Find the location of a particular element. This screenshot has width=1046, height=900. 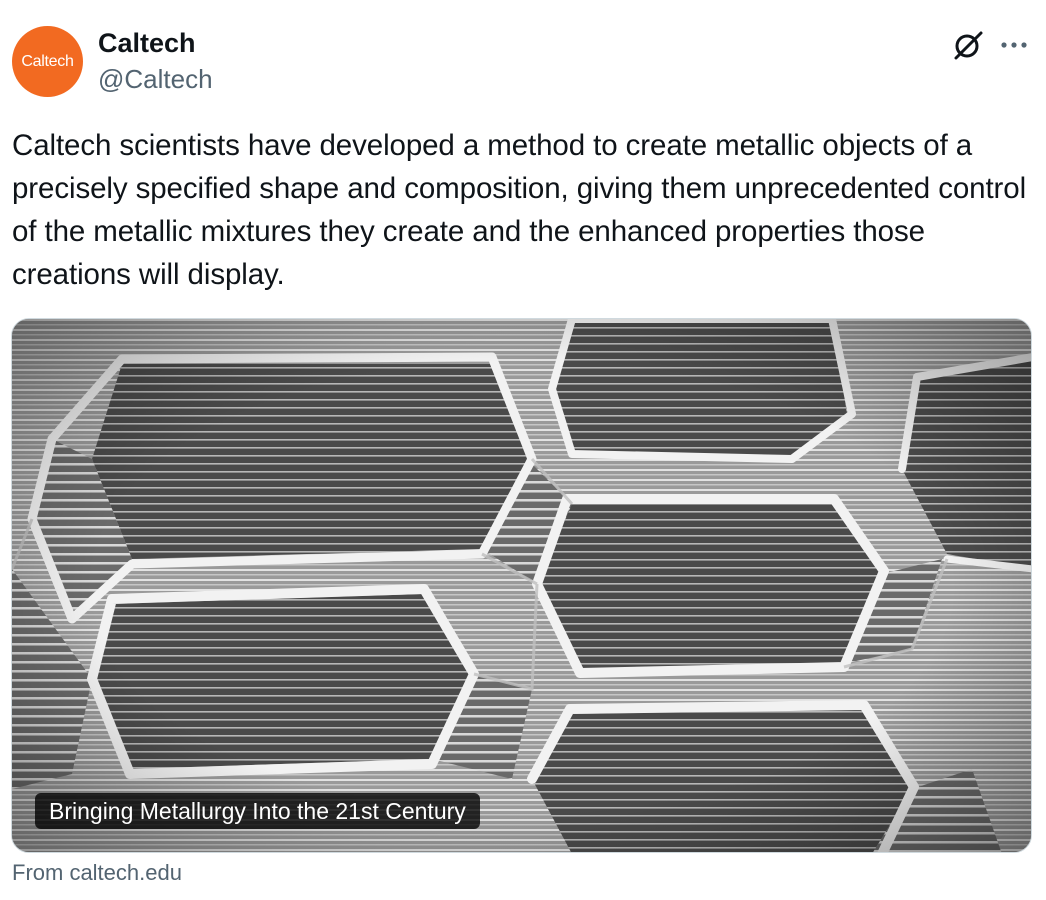

avatar-logo-text: Caltech is located at coordinates (47, 61).